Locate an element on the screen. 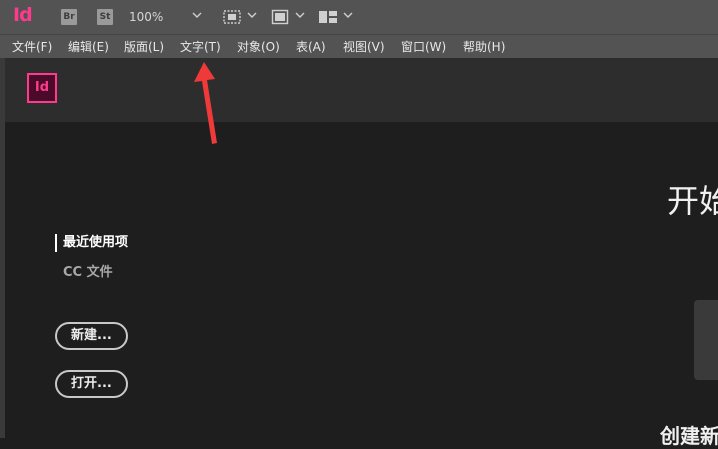 This screenshot has width=718, height=449. annotation-arrow-icon is located at coordinates (205, 103).